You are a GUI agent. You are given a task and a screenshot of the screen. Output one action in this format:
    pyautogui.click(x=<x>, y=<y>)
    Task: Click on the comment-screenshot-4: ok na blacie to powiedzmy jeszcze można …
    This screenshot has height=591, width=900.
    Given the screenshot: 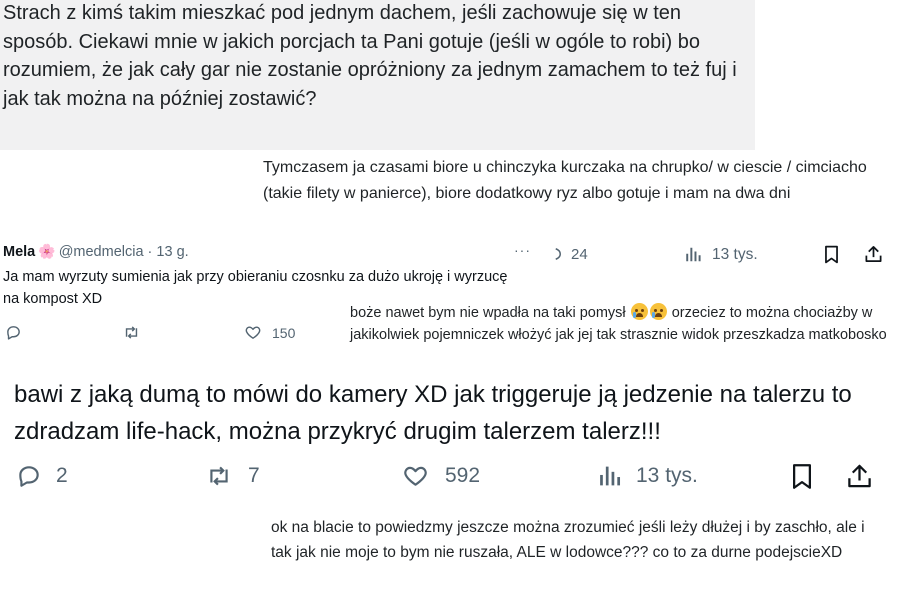 What is the action you would take?
    pyautogui.click(x=581, y=552)
    